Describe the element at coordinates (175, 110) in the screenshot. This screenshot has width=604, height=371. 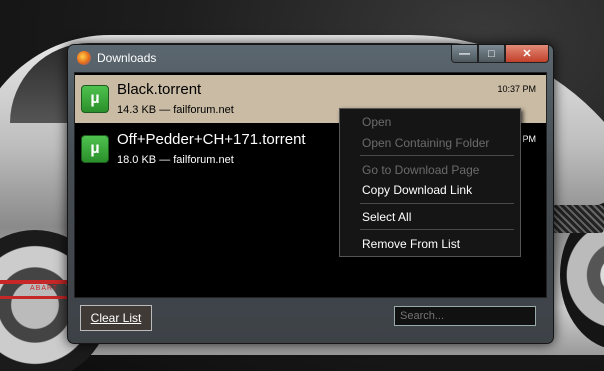
I see `download-meta: 14.3 KB — failforum.net` at that location.